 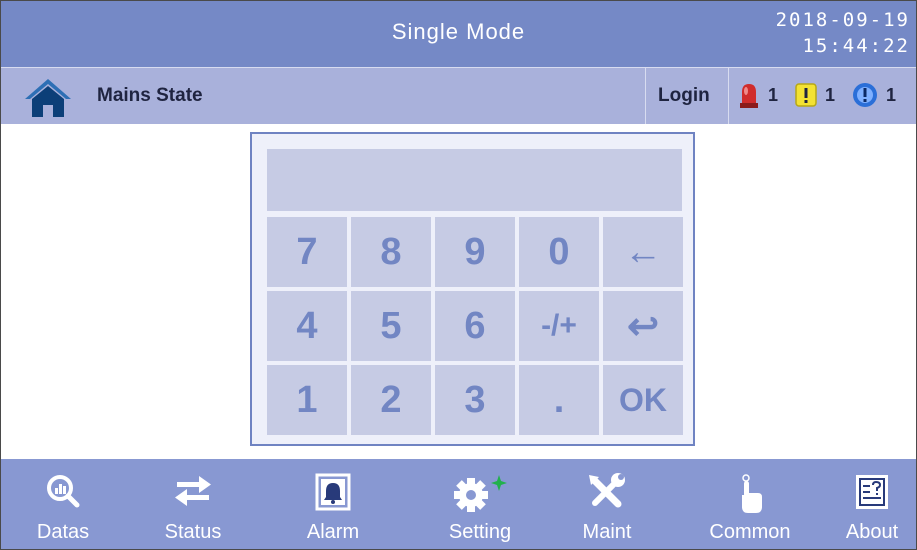 What do you see at coordinates (480, 493) in the screenshot?
I see `setting-icon` at bounding box center [480, 493].